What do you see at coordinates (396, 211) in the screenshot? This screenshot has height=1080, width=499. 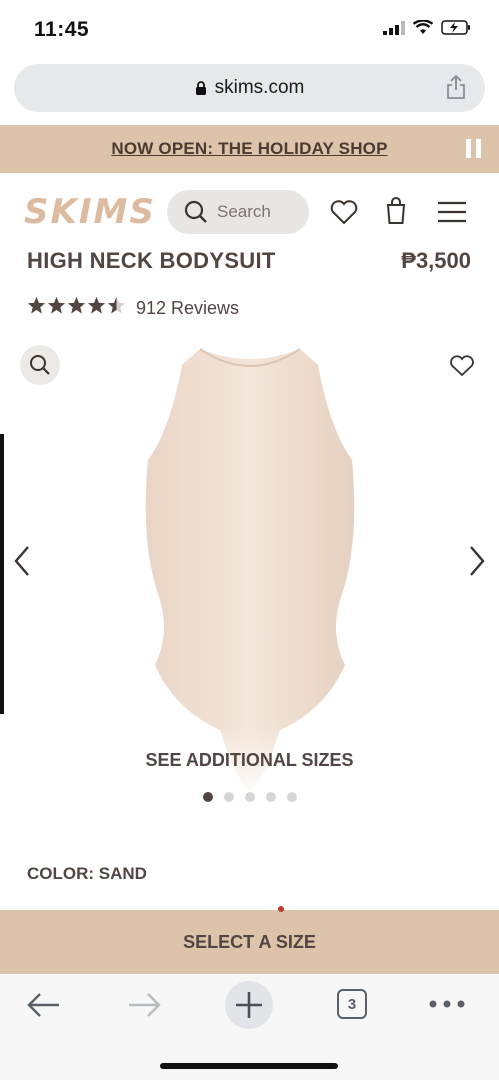 I see `bag-icon` at bounding box center [396, 211].